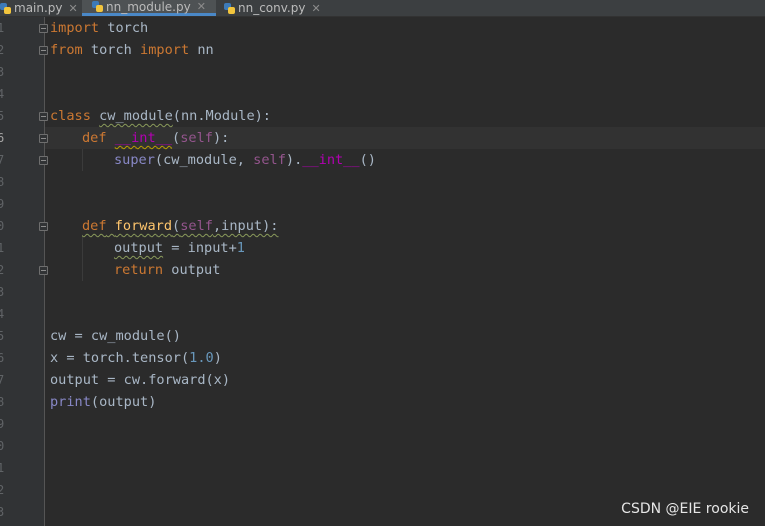 This screenshot has height=526, width=765. Describe the element at coordinates (120, 358) in the screenshot. I see `code-text: x = torch.tensor(` at that location.